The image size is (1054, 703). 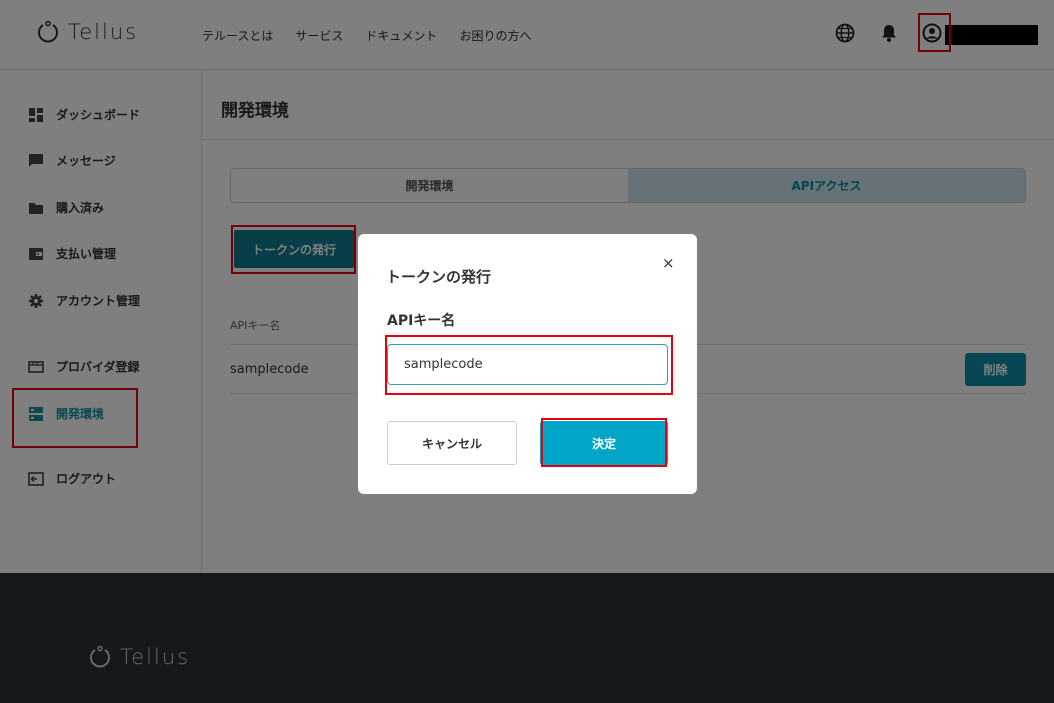 What do you see at coordinates (668, 263) in the screenshot?
I see `close-icon: ×` at bounding box center [668, 263].